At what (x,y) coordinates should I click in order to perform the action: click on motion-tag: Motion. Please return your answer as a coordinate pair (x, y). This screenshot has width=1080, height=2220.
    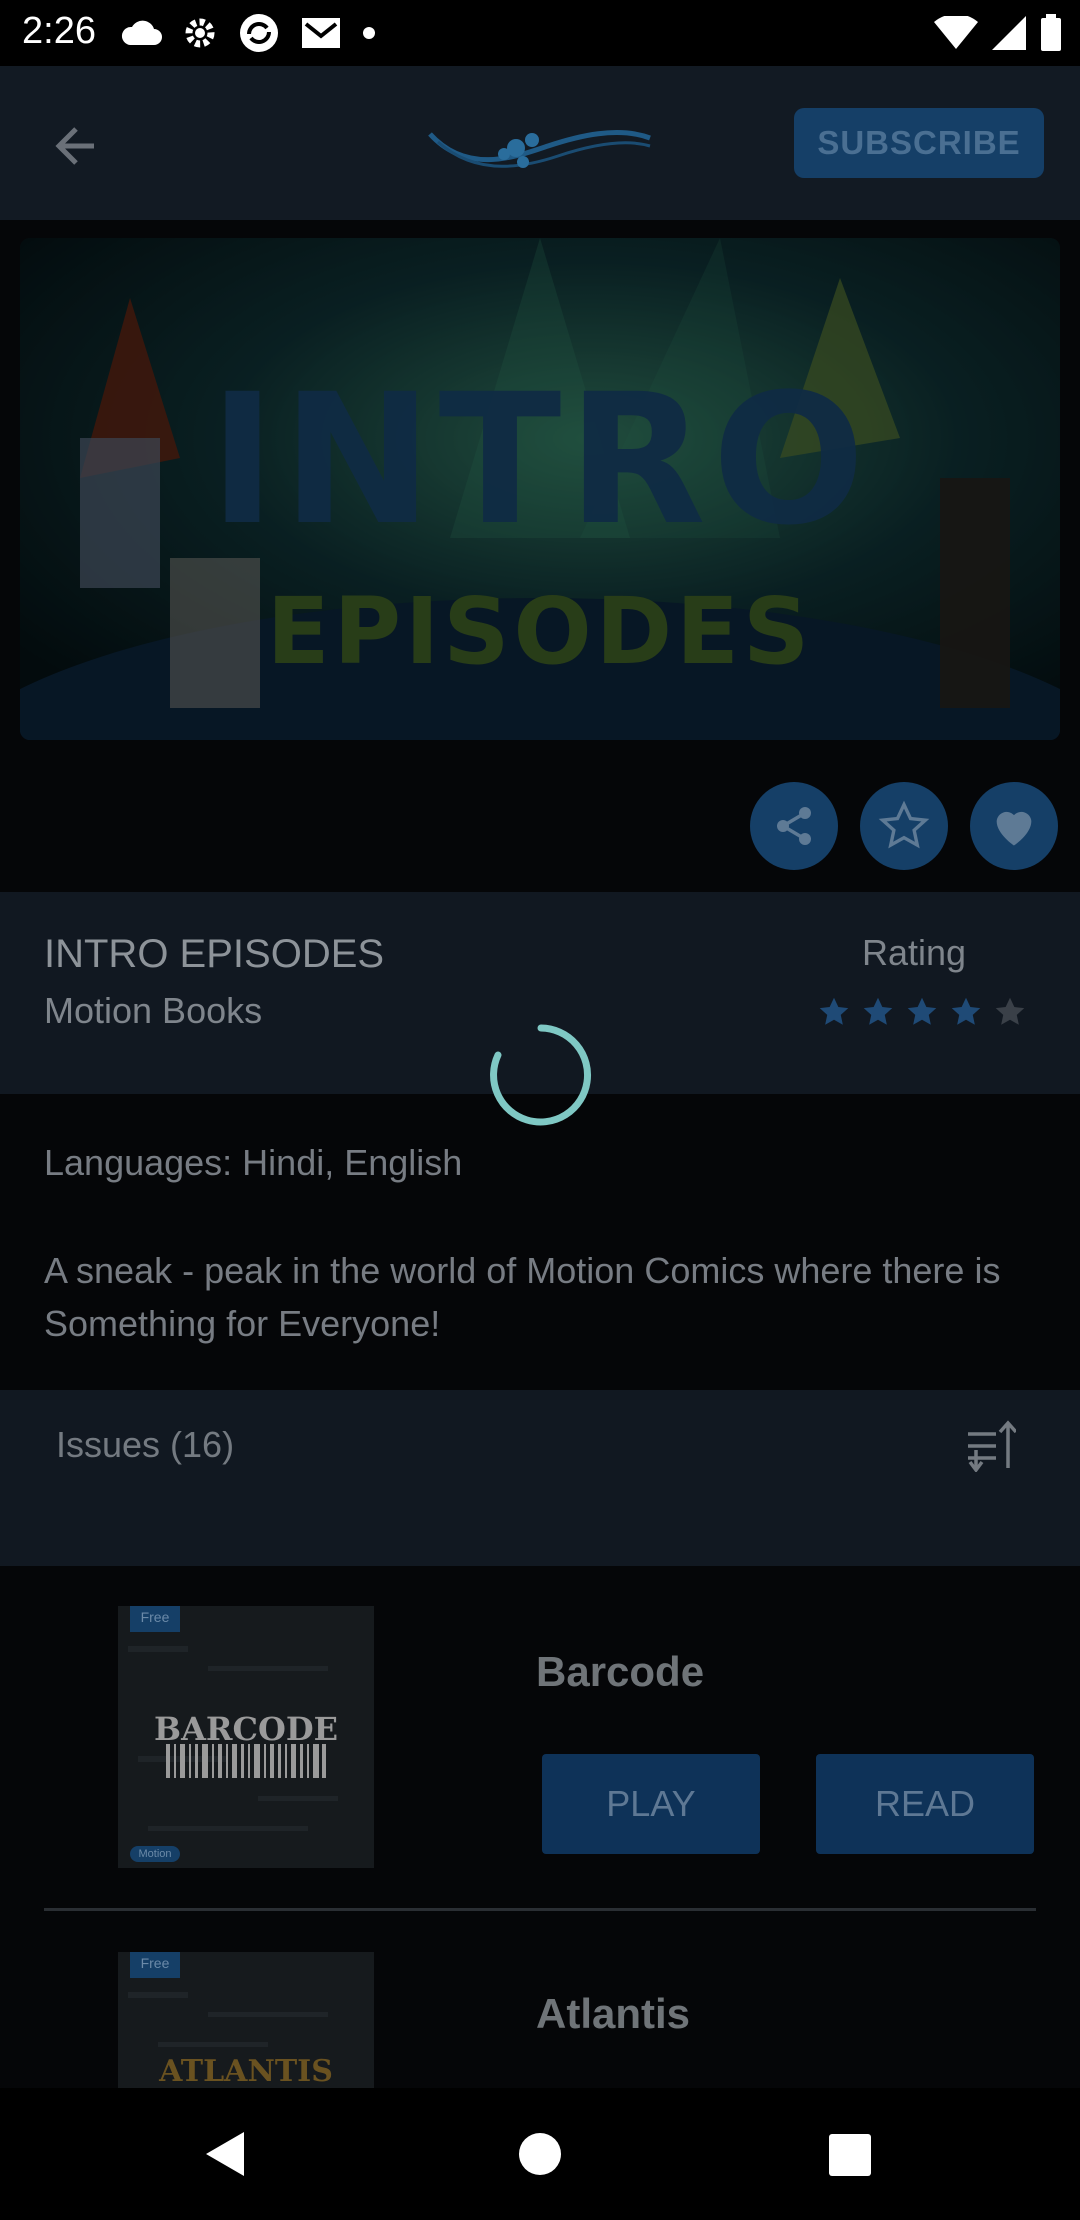
    Looking at the image, I should click on (155, 1854).